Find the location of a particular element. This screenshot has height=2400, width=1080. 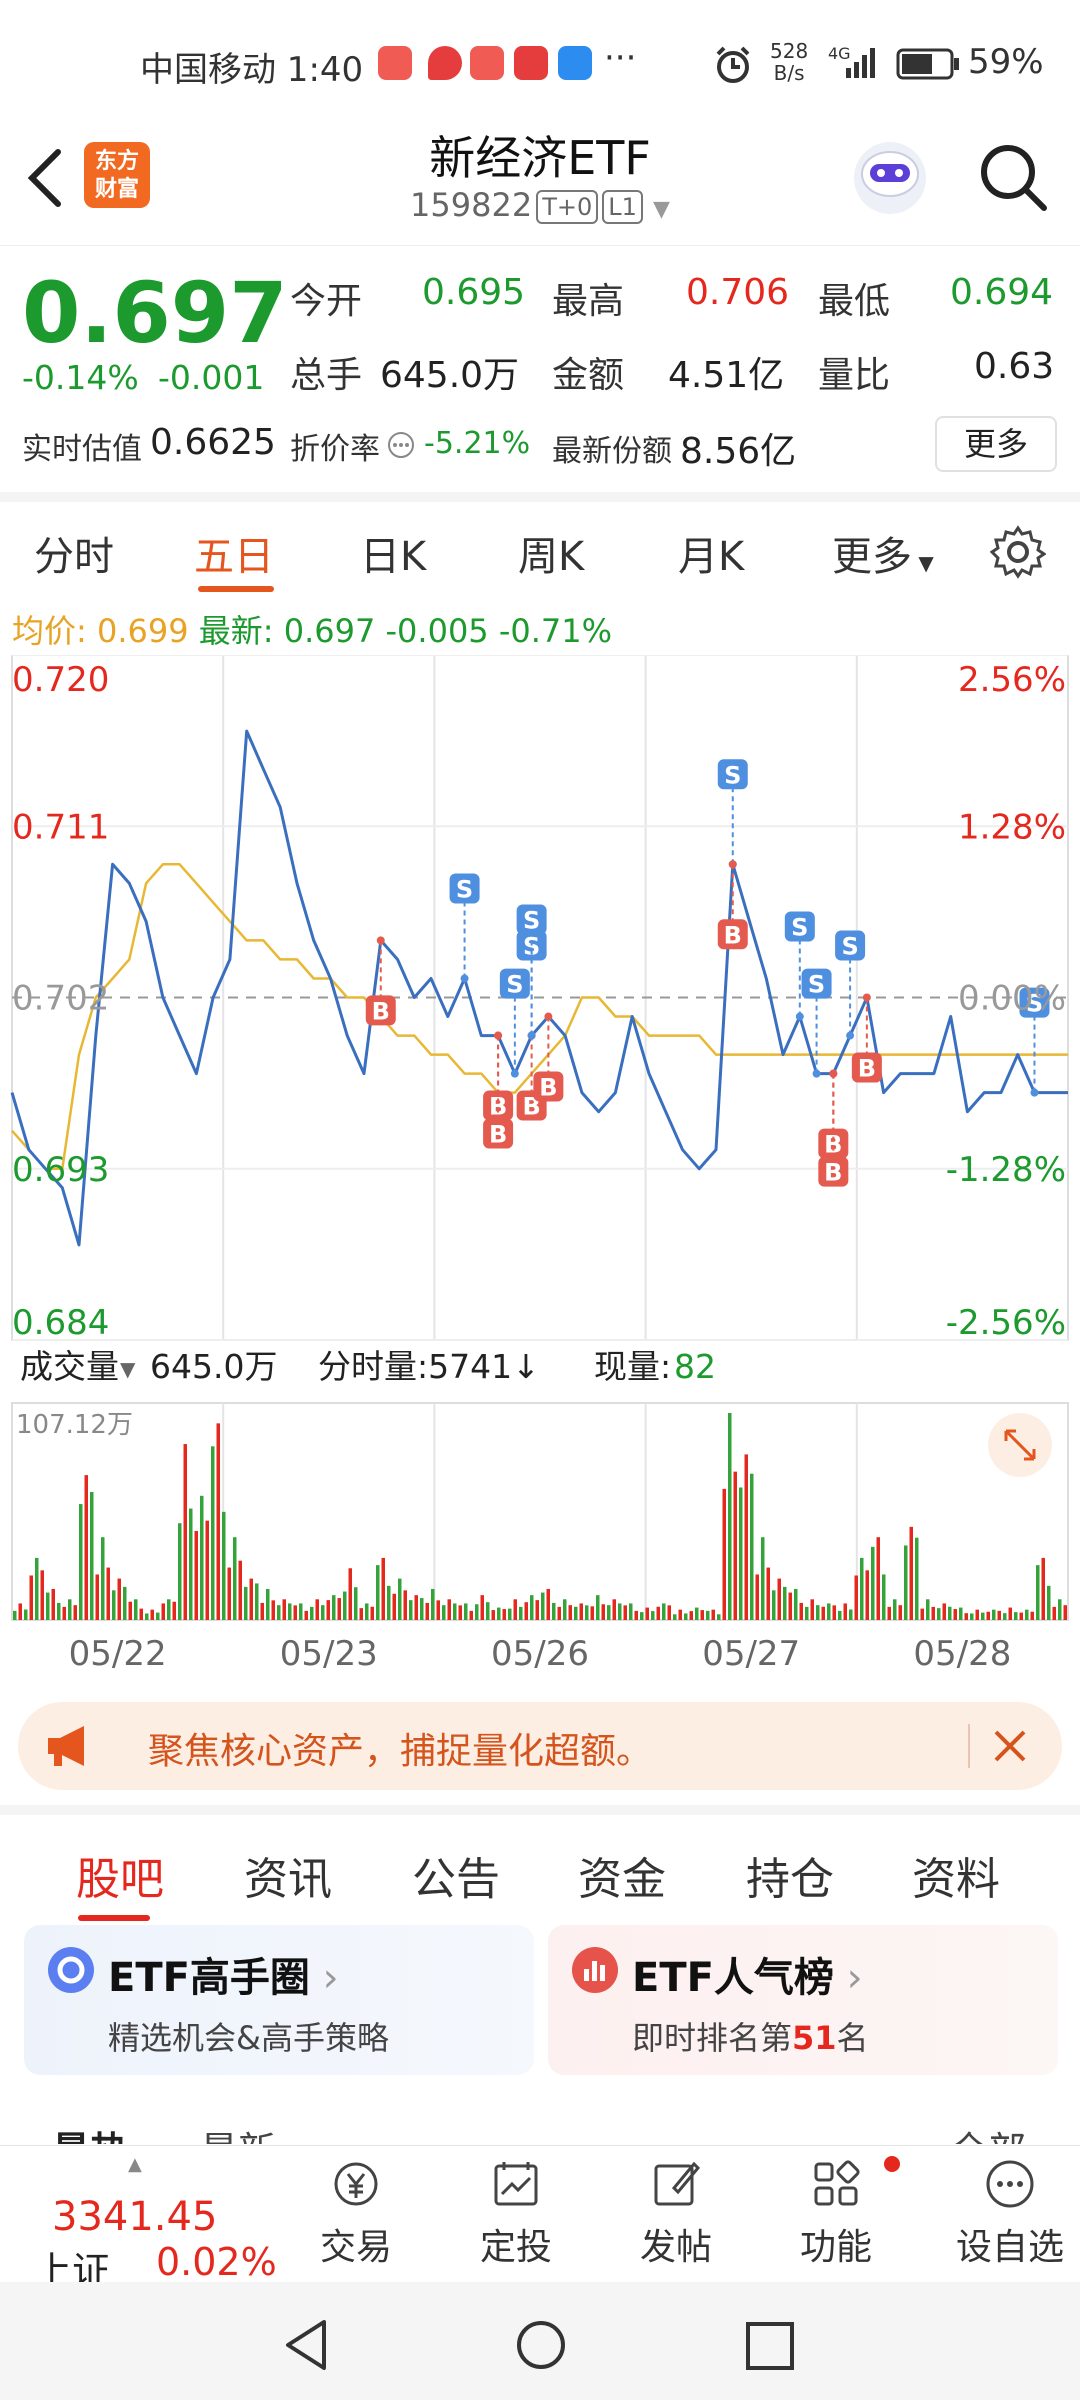

tab-forum: 股吧 is located at coordinates (120, 1875).